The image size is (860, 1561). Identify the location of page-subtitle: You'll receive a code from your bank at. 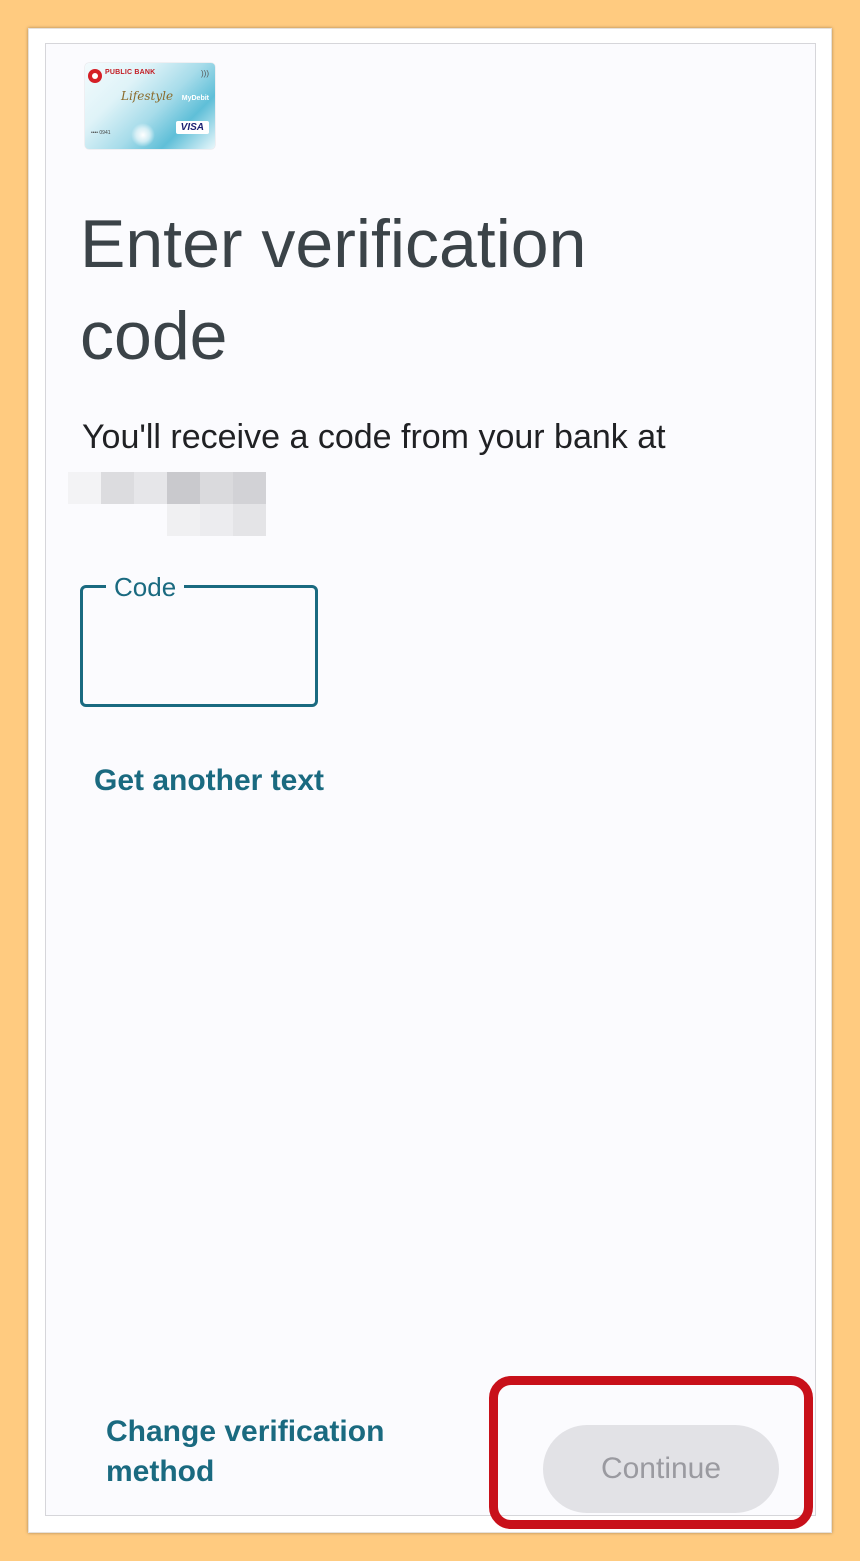
(374, 437).